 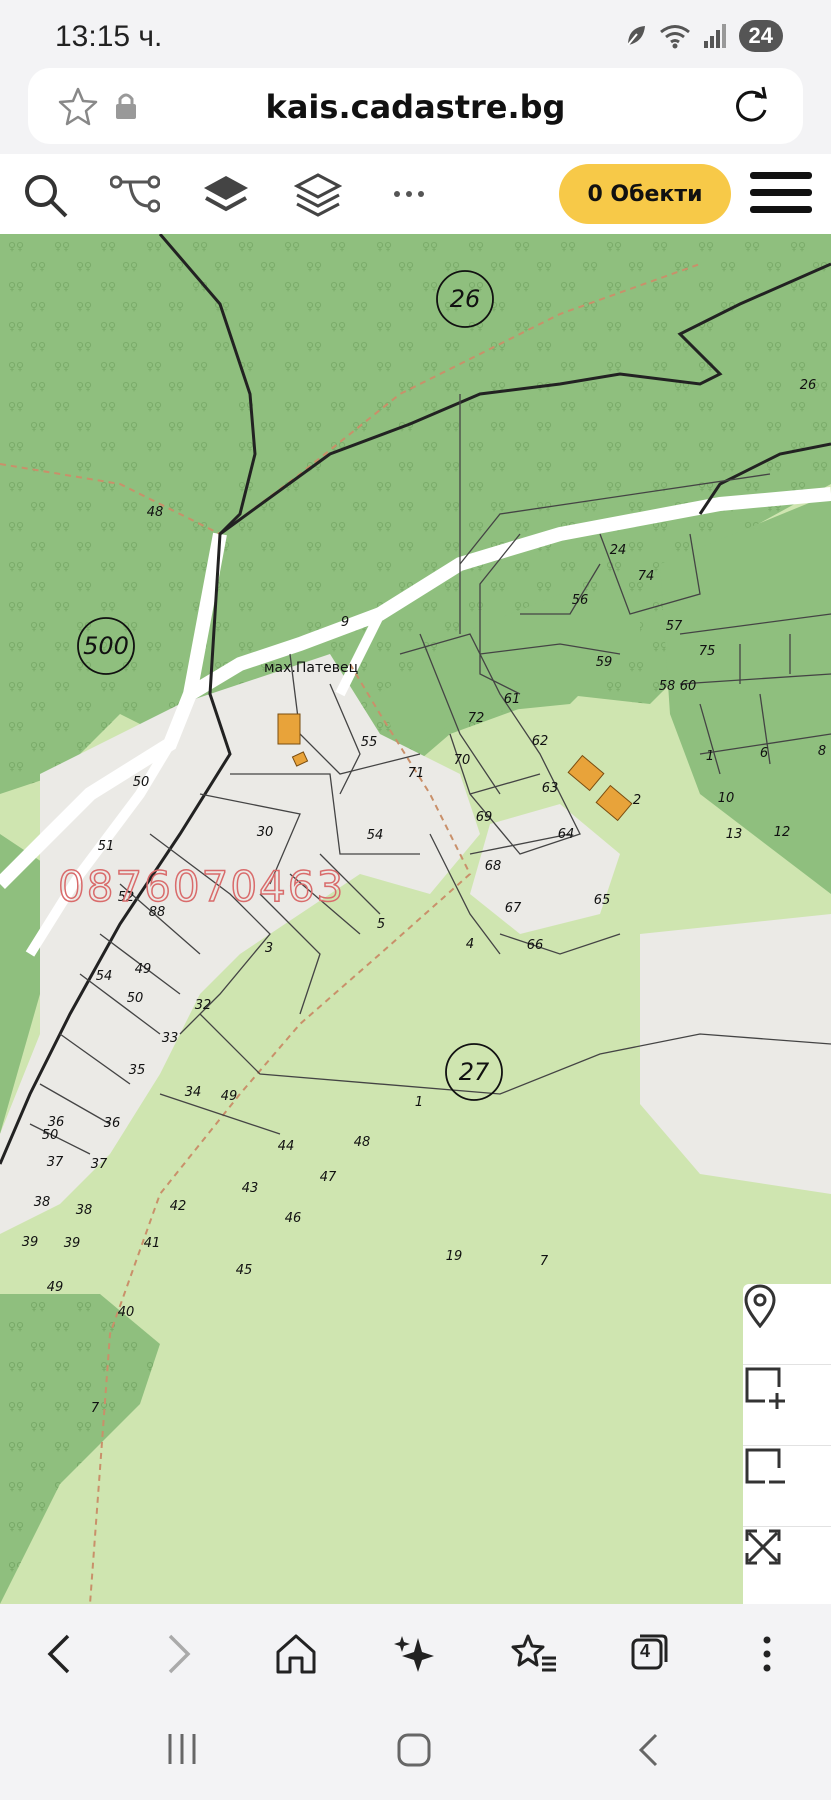 What do you see at coordinates (726, 798) in the screenshot?
I see `parcel-number: 10` at bounding box center [726, 798].